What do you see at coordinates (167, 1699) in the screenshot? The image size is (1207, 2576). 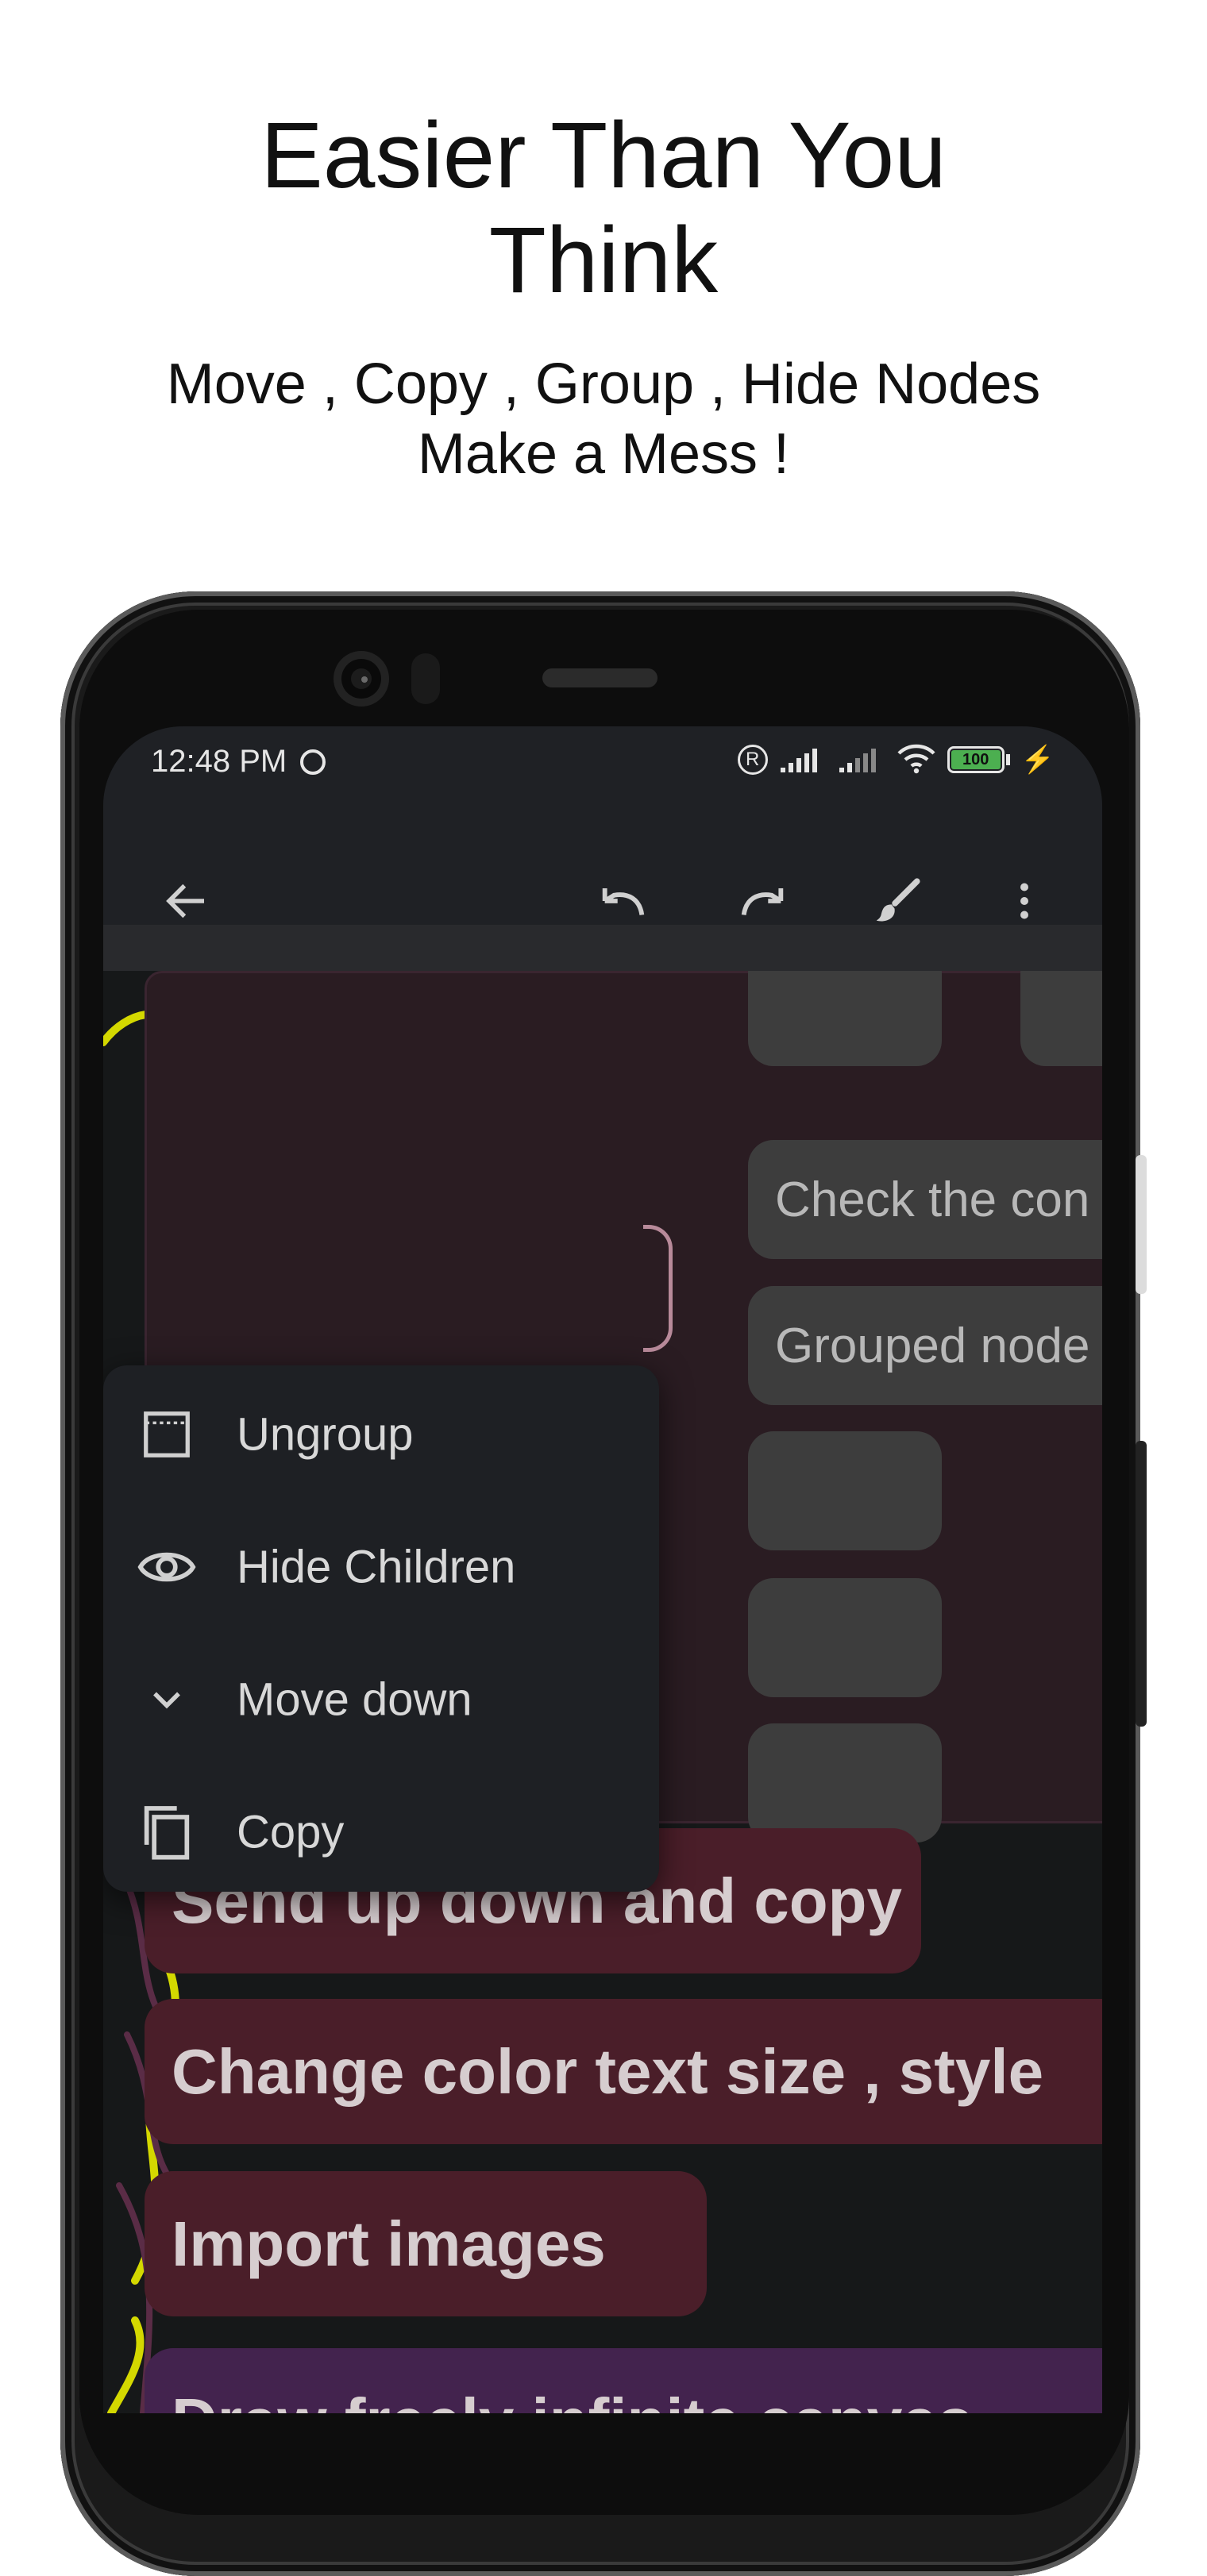 I see `chevron-down-icon` at bounding box center [167, 1699].